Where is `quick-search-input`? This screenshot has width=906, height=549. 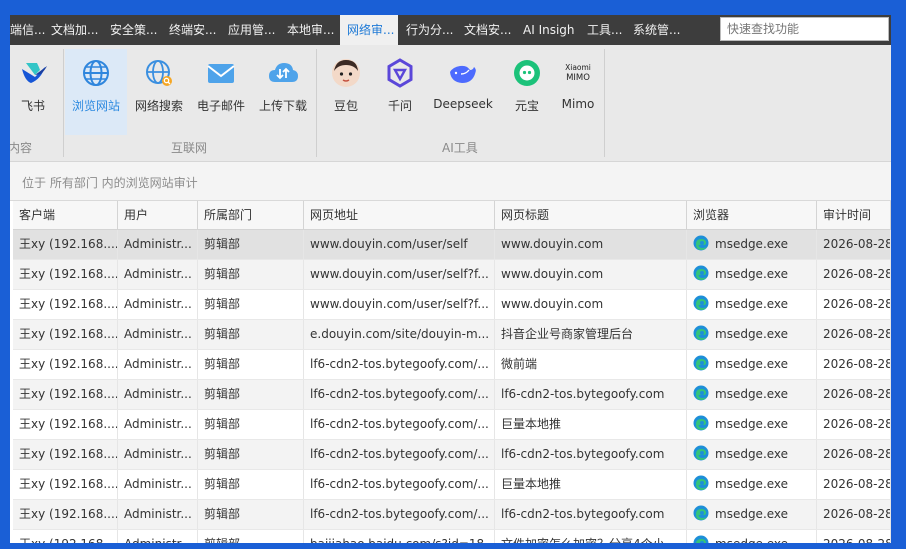 quick-search-input is located at coordinates (804, 29).